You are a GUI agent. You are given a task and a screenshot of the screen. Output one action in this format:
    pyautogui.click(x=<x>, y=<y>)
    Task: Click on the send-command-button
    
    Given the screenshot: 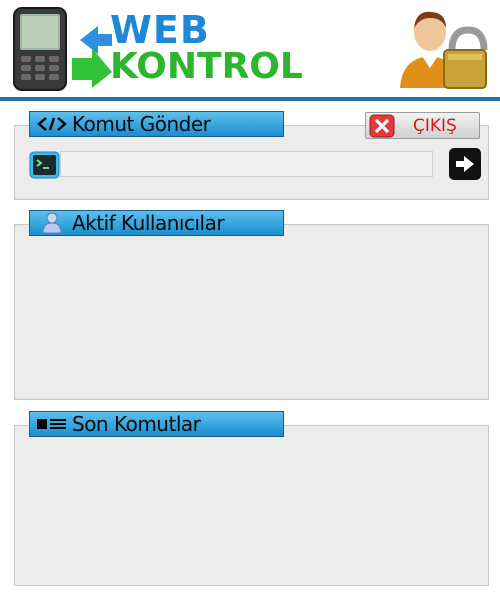 What is the action you would take?
    pyautogui.click(x=465, y=164)
    